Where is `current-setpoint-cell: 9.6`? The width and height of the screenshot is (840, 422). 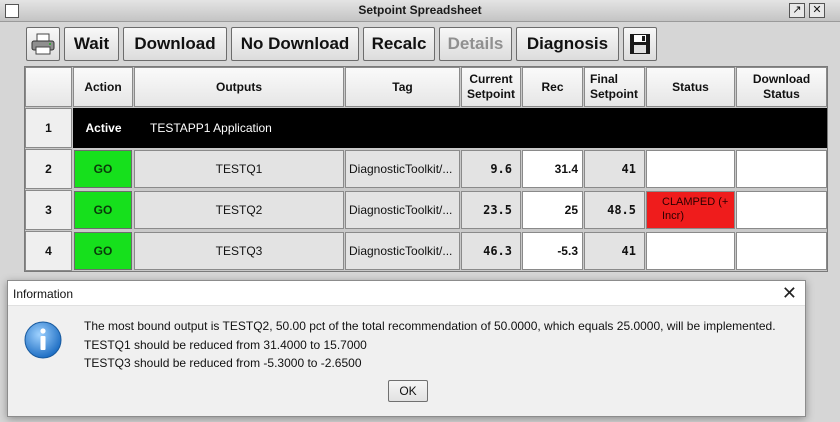
current-setpoint-cell: 9.6 is located at coordinates (491, 169).